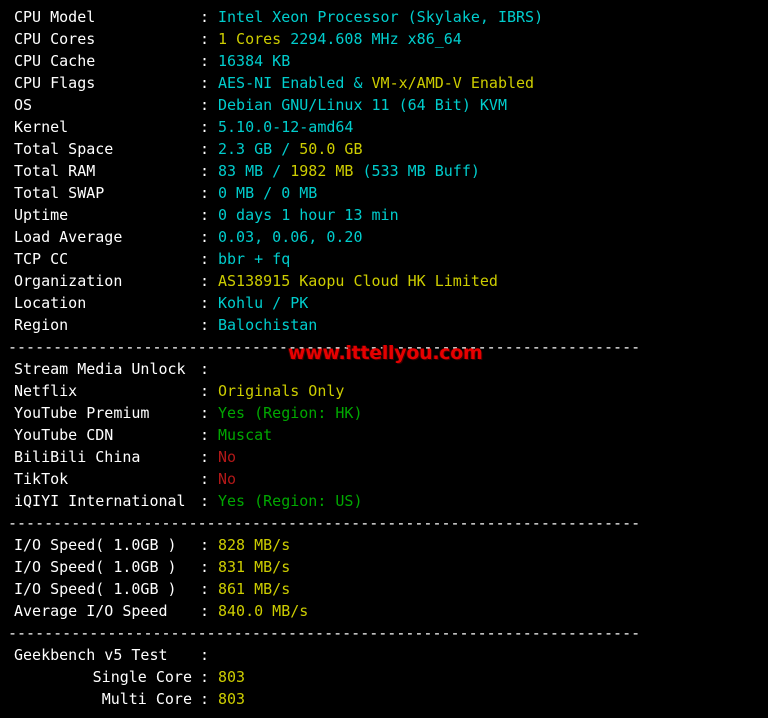 Image resolution: width=768 pixels, height=718 pixels. I want to click on row-label: TikTok, so click(41, 479).